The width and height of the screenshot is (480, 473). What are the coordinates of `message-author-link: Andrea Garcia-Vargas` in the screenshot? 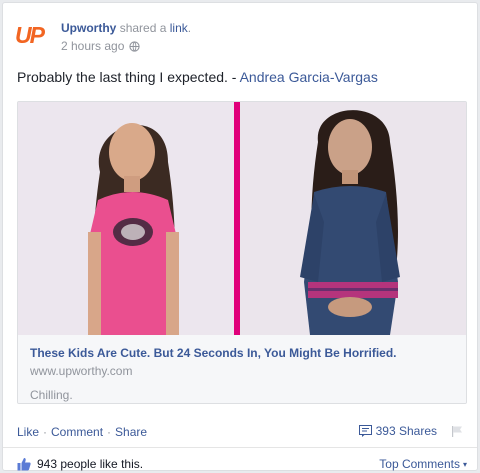 It's located at (309, 77).